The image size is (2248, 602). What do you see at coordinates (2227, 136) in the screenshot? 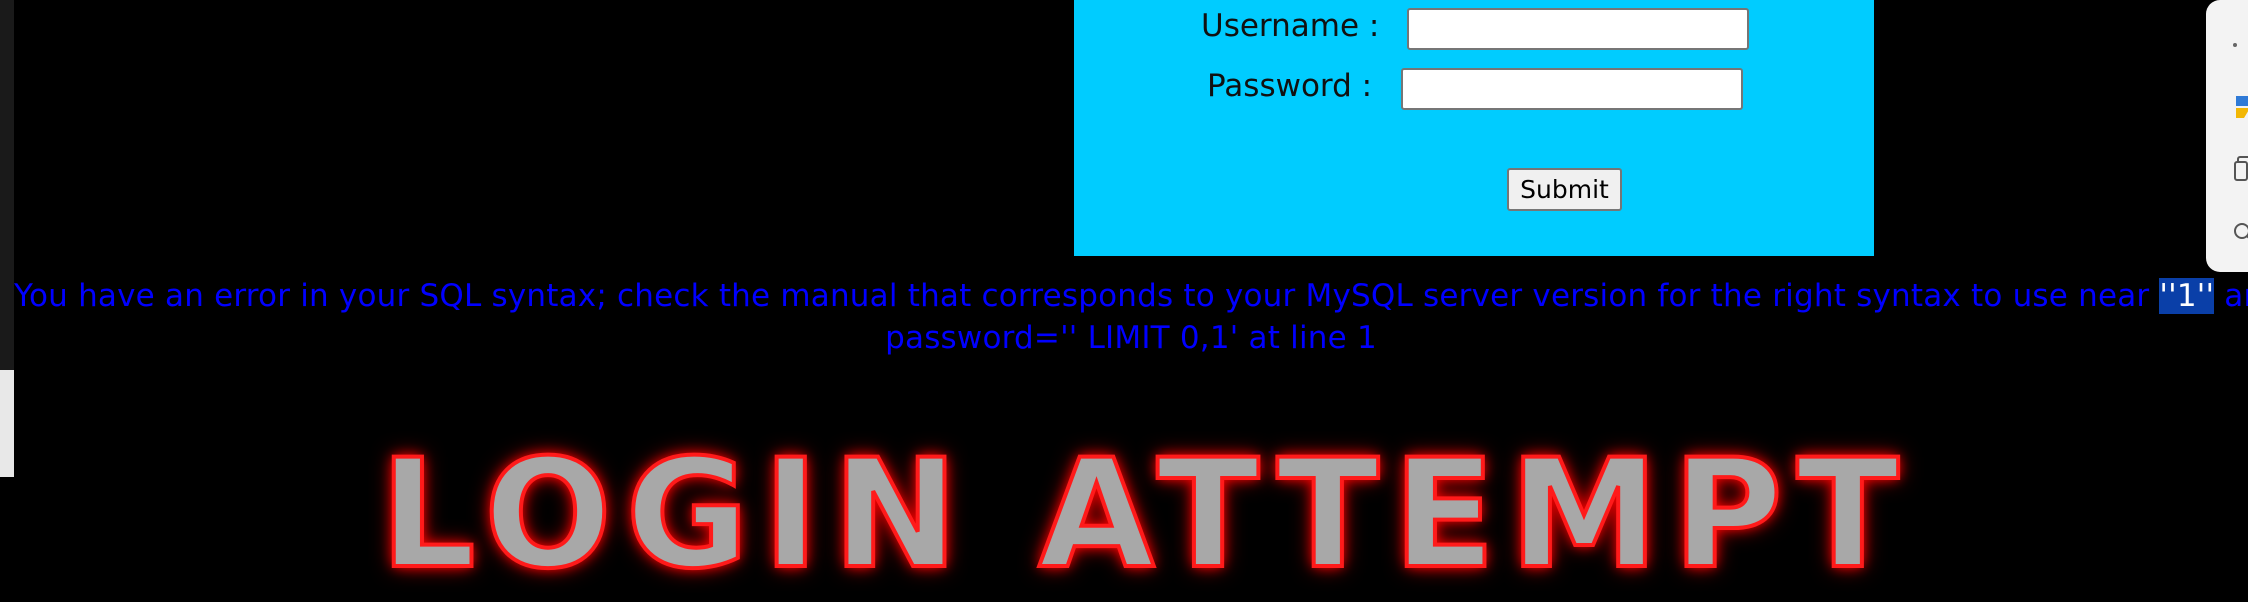
I see `side-dock` at bounding box center [2227, 136].